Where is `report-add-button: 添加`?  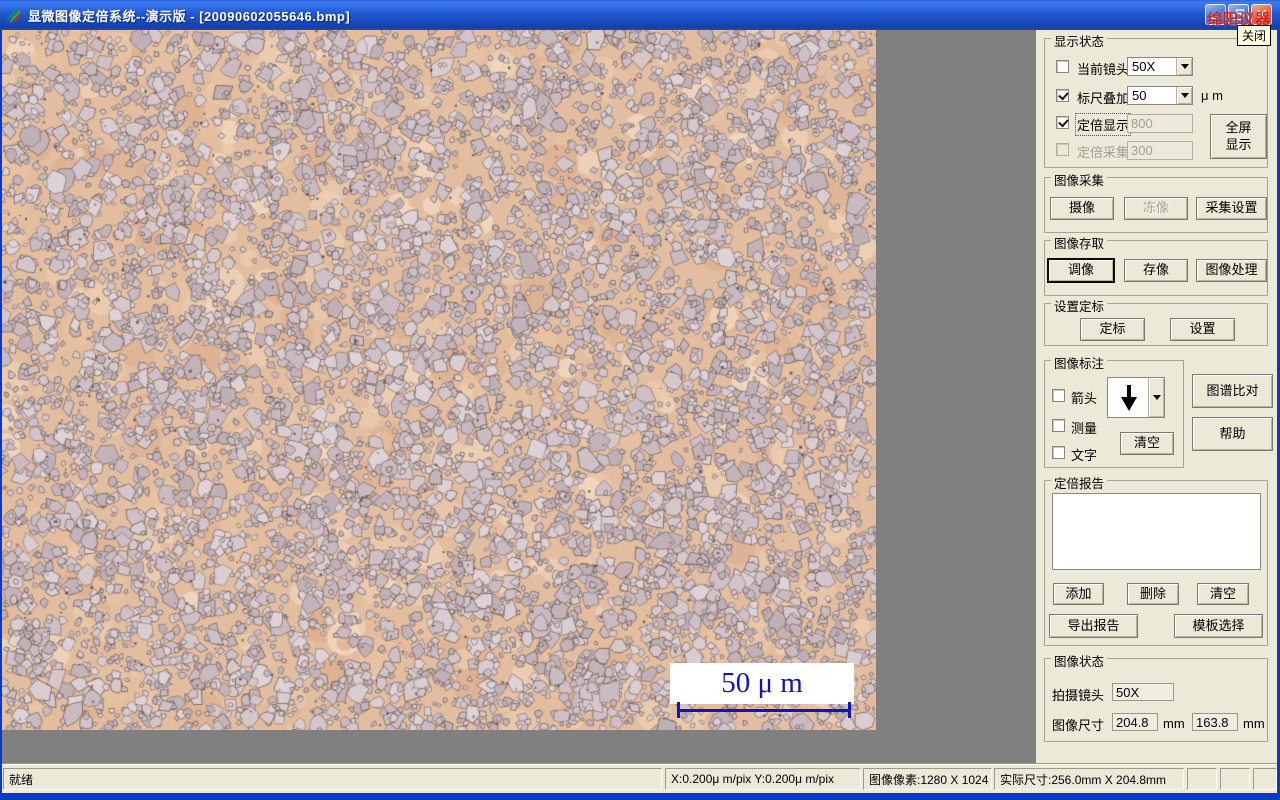
report-add-button: 添加 is located at coordinates (1078, 594).